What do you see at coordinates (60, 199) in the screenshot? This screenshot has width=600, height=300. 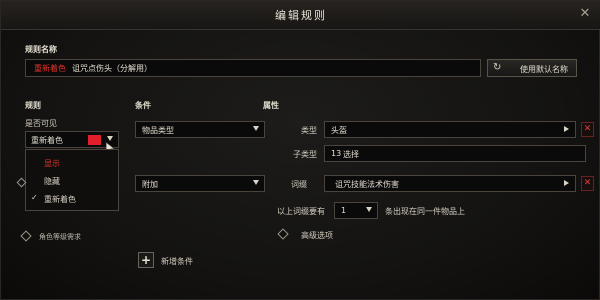 I see `option-recolor: 重新着色` at bounding box center [60, 199].